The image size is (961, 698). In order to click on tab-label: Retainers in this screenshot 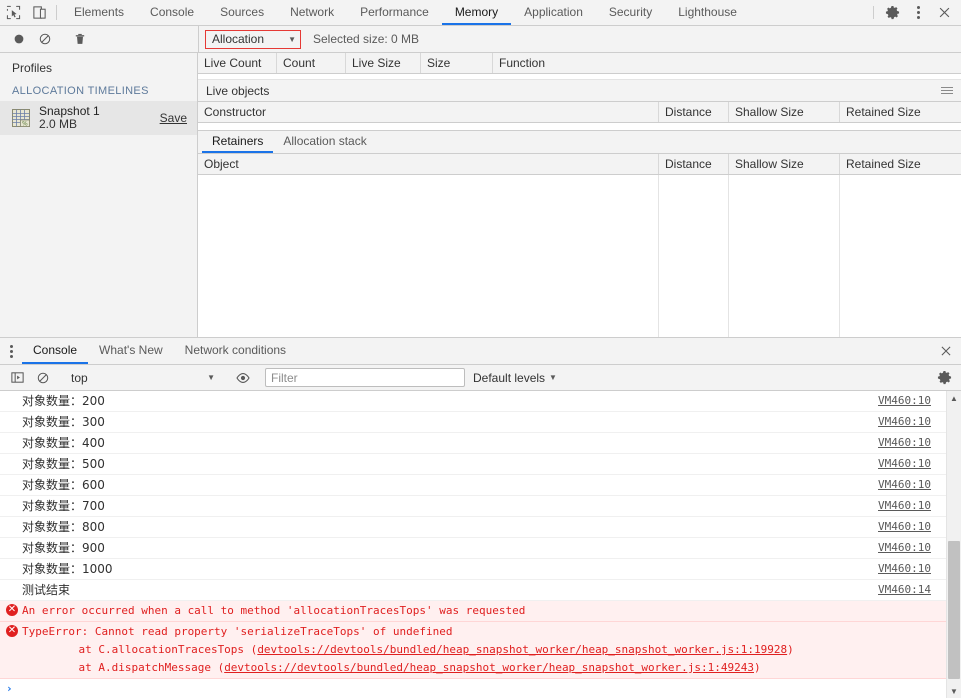, I will do `click(238, 141)`.